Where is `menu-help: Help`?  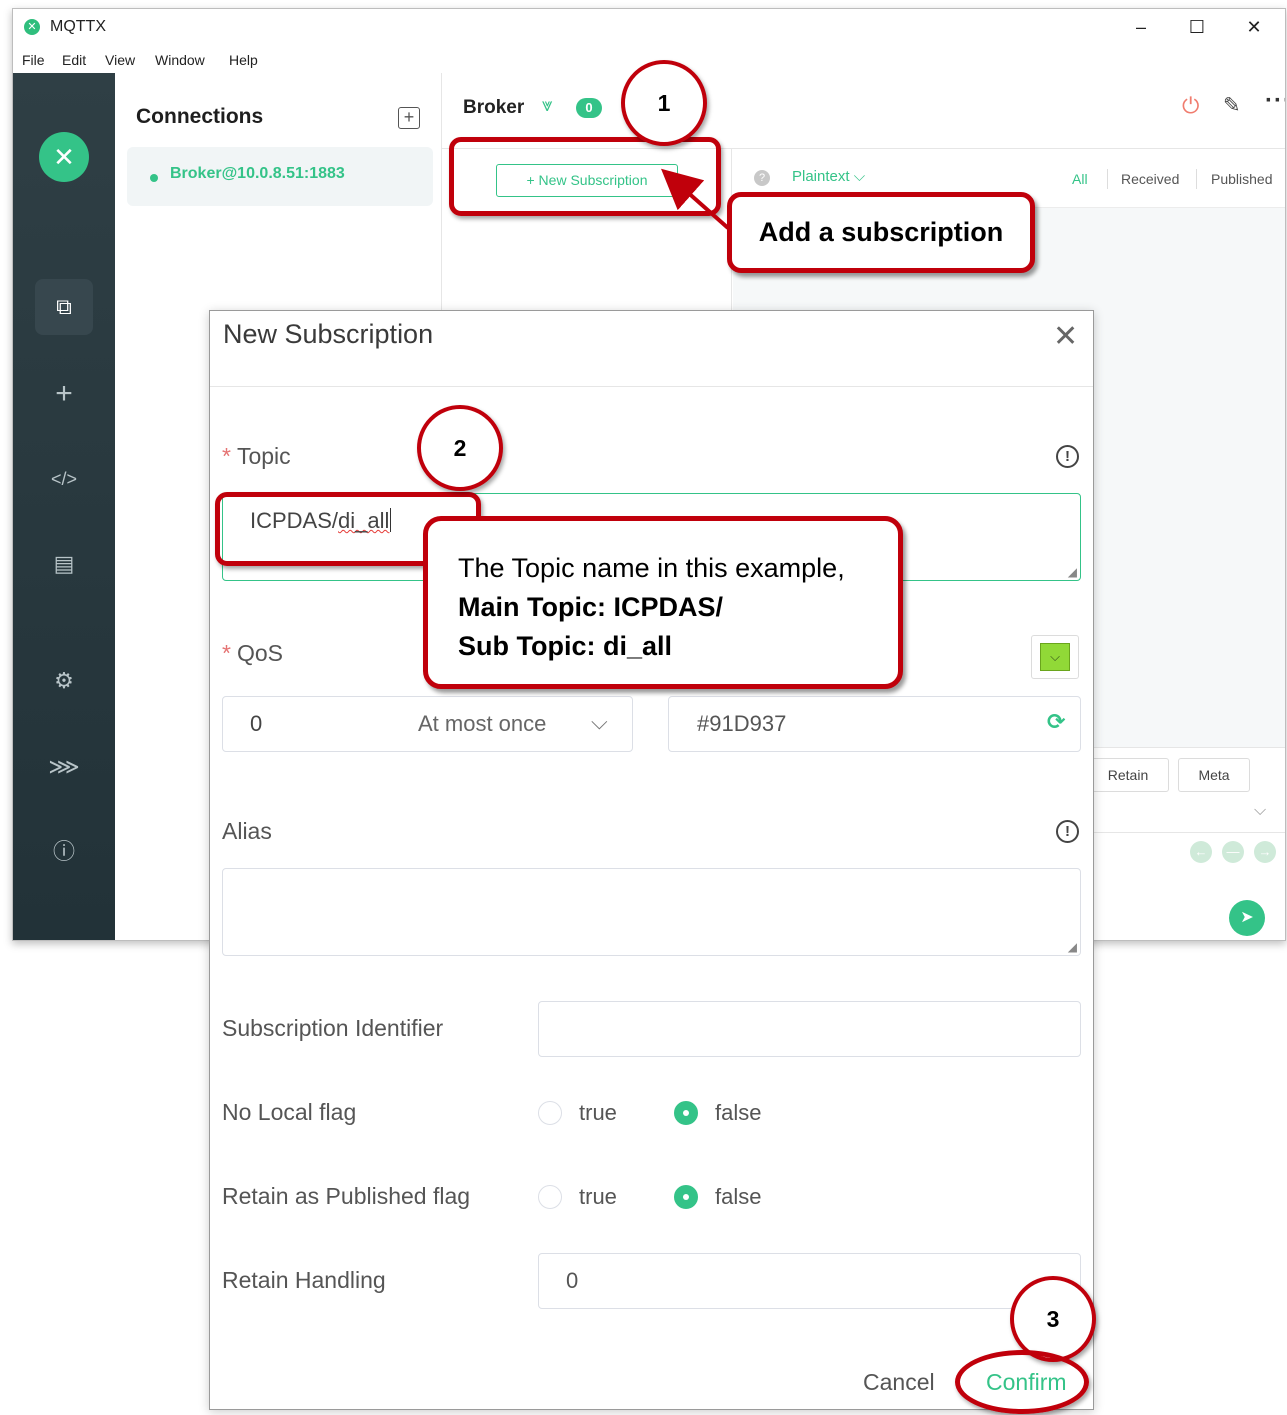
menu-help: Help is located at coordinates (243, 60).